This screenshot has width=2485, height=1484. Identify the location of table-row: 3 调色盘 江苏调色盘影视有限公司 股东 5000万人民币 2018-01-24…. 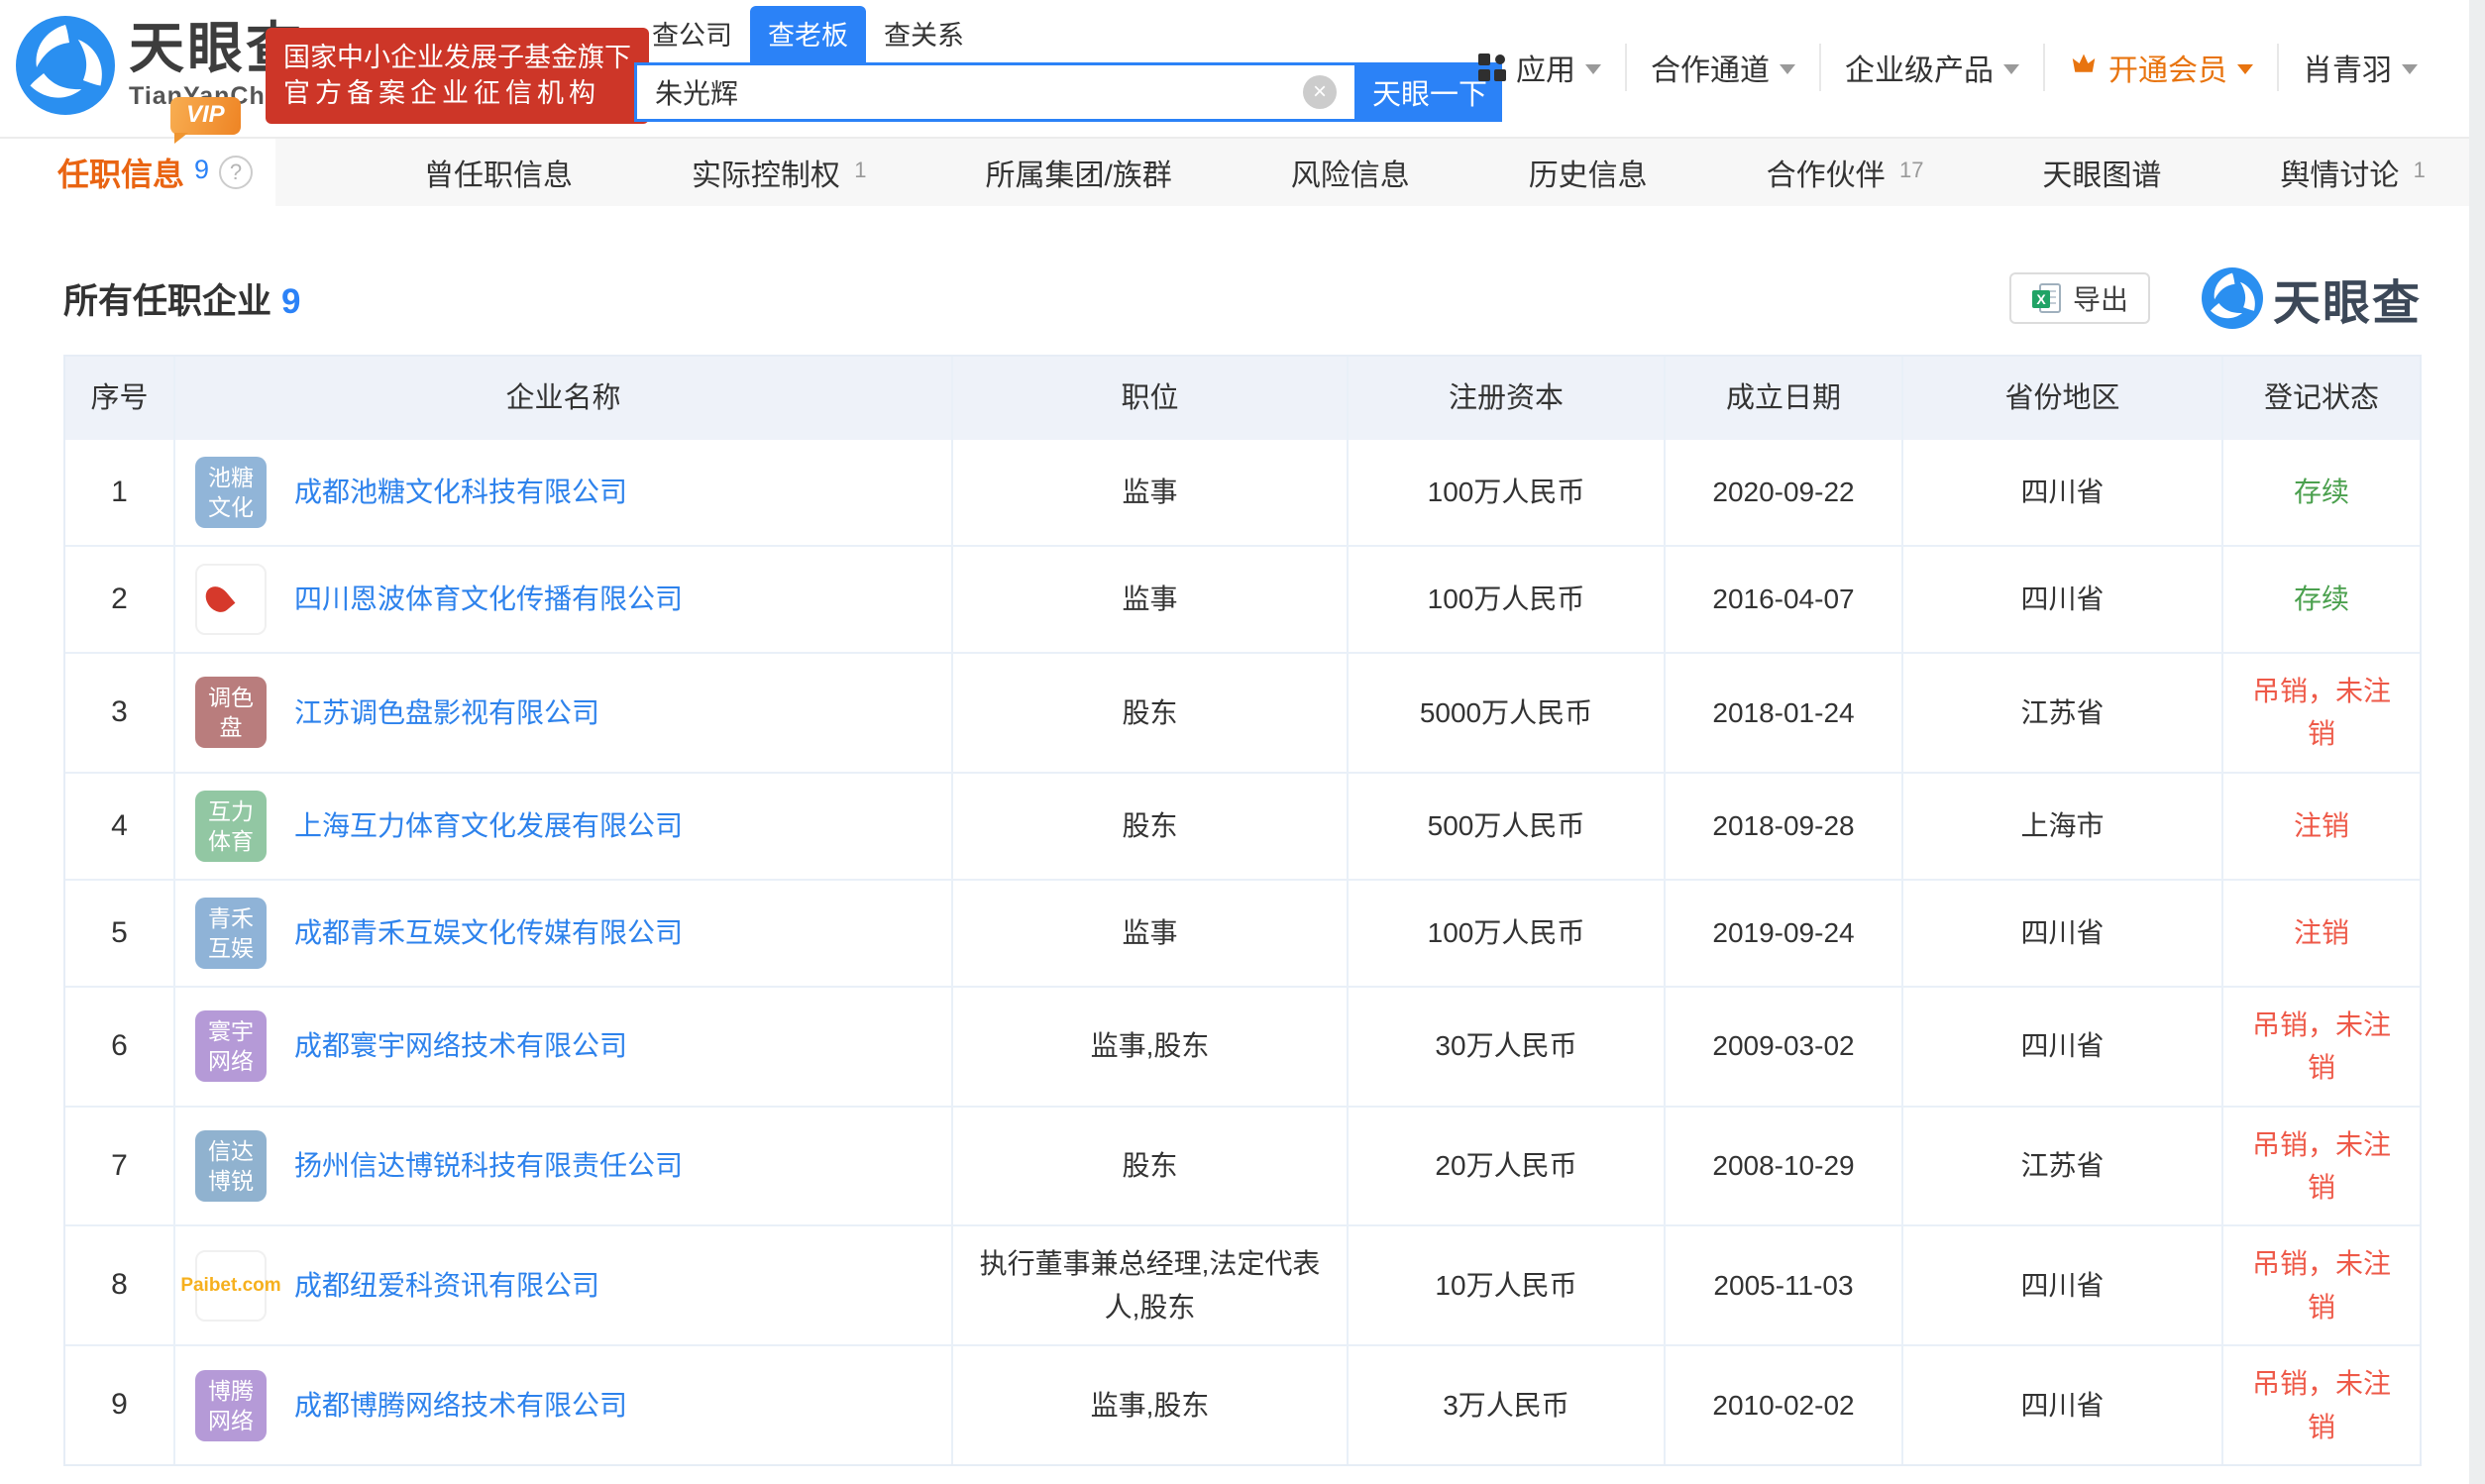
(1242, 714).